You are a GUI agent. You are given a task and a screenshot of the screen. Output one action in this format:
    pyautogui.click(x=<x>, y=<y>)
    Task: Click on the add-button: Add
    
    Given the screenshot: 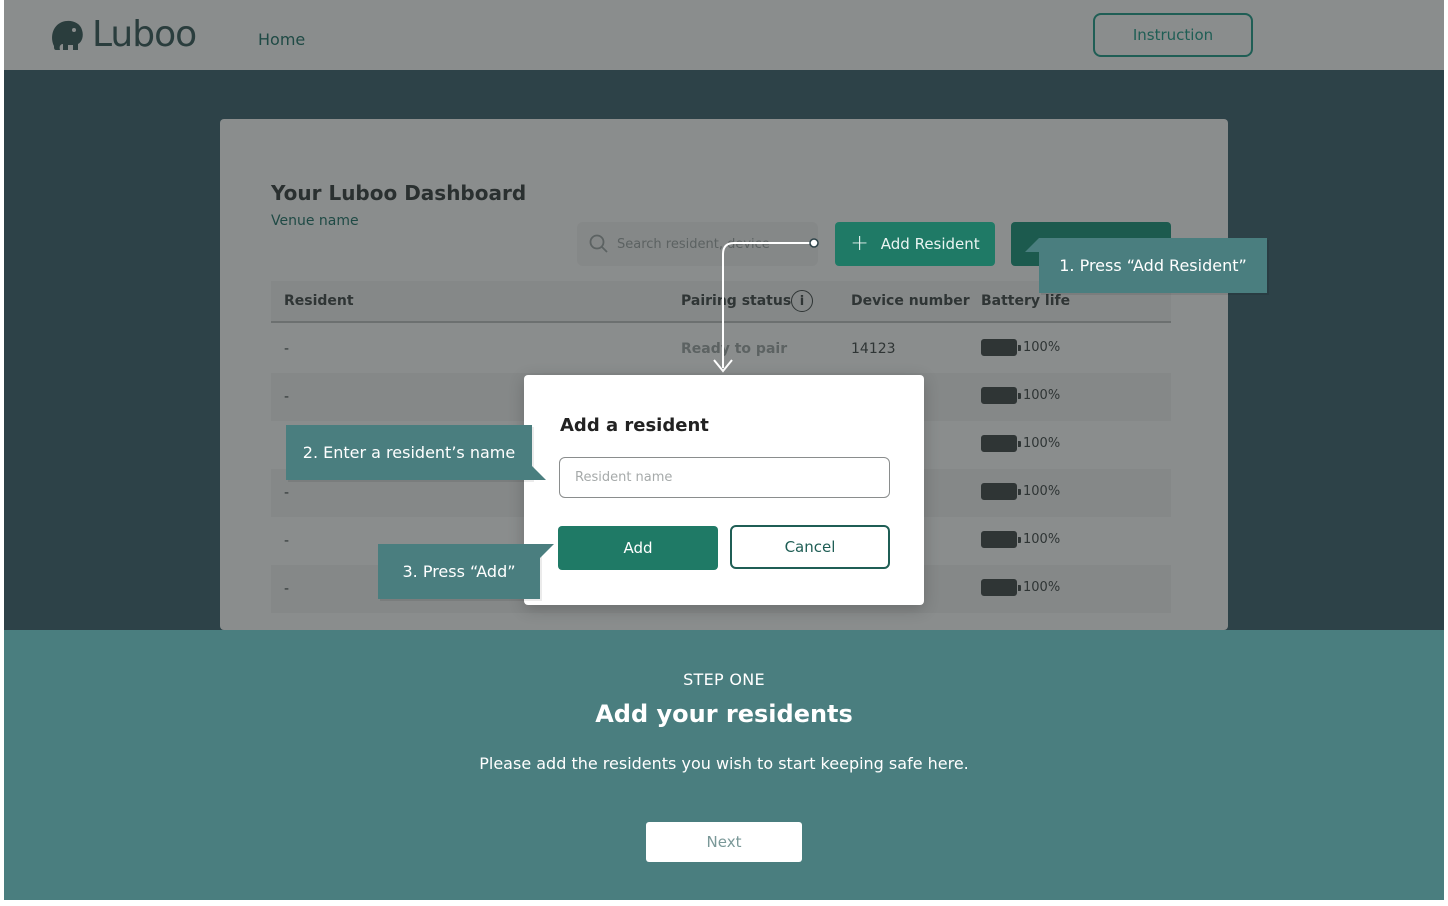 What is the action you would take?
    pyautogui.click(x=638, y=548)
    